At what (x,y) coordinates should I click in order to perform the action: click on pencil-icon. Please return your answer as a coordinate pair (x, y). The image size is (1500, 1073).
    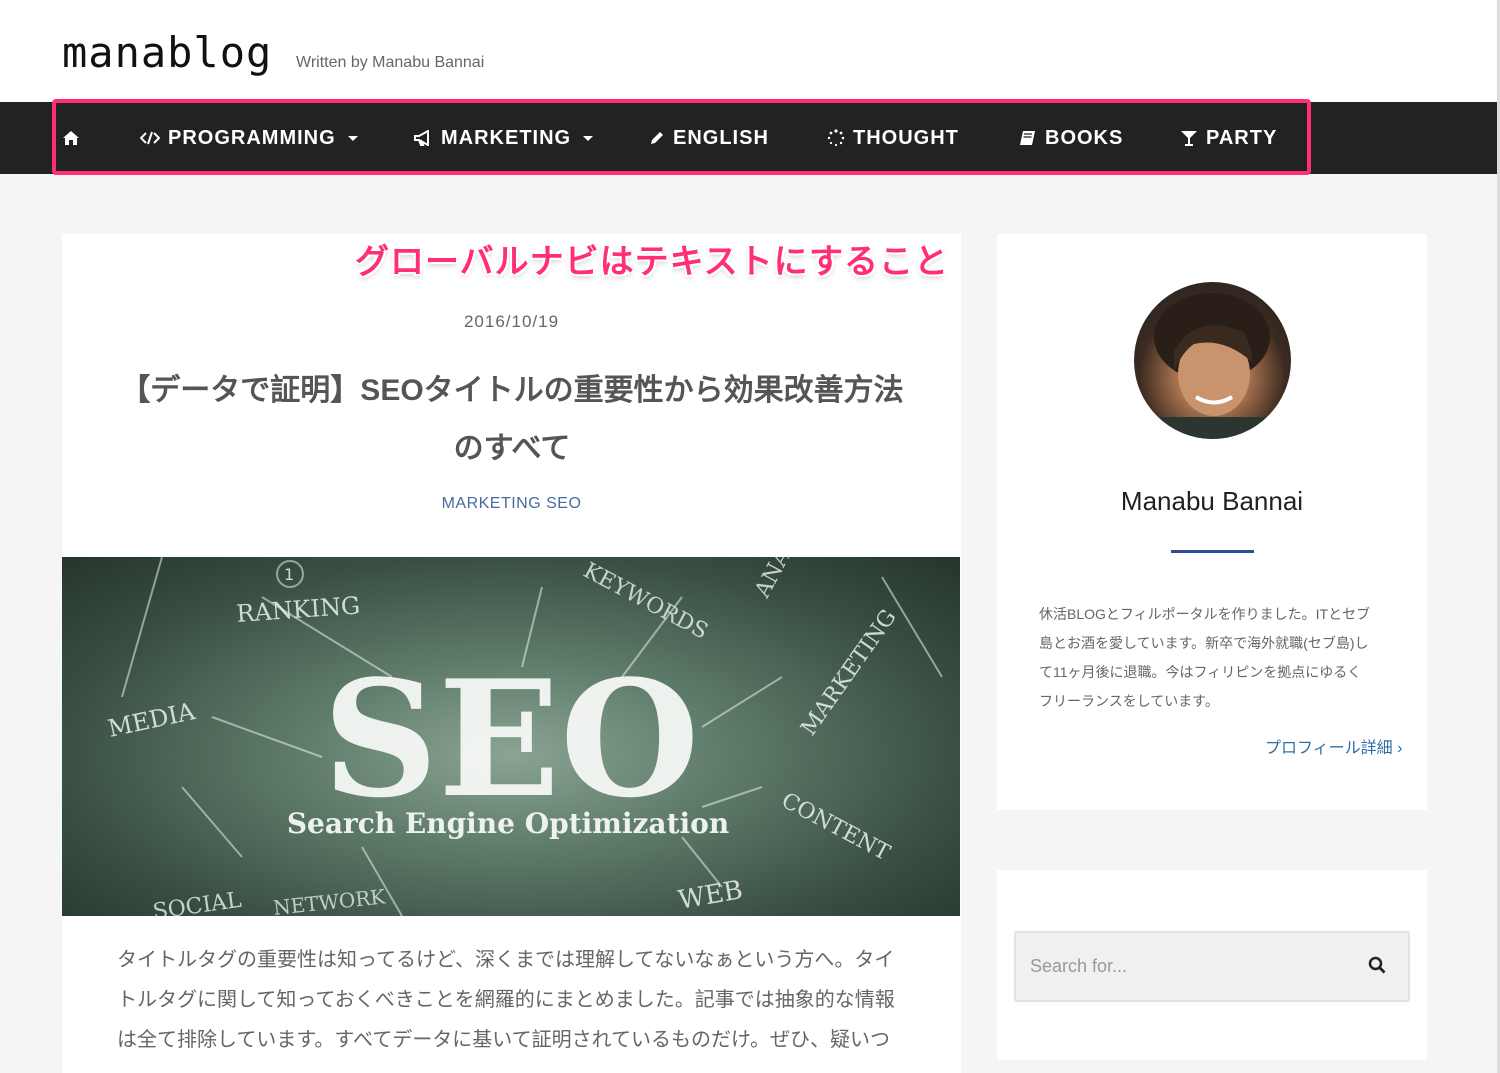
    Looking at the image, I should click on (657, 138).